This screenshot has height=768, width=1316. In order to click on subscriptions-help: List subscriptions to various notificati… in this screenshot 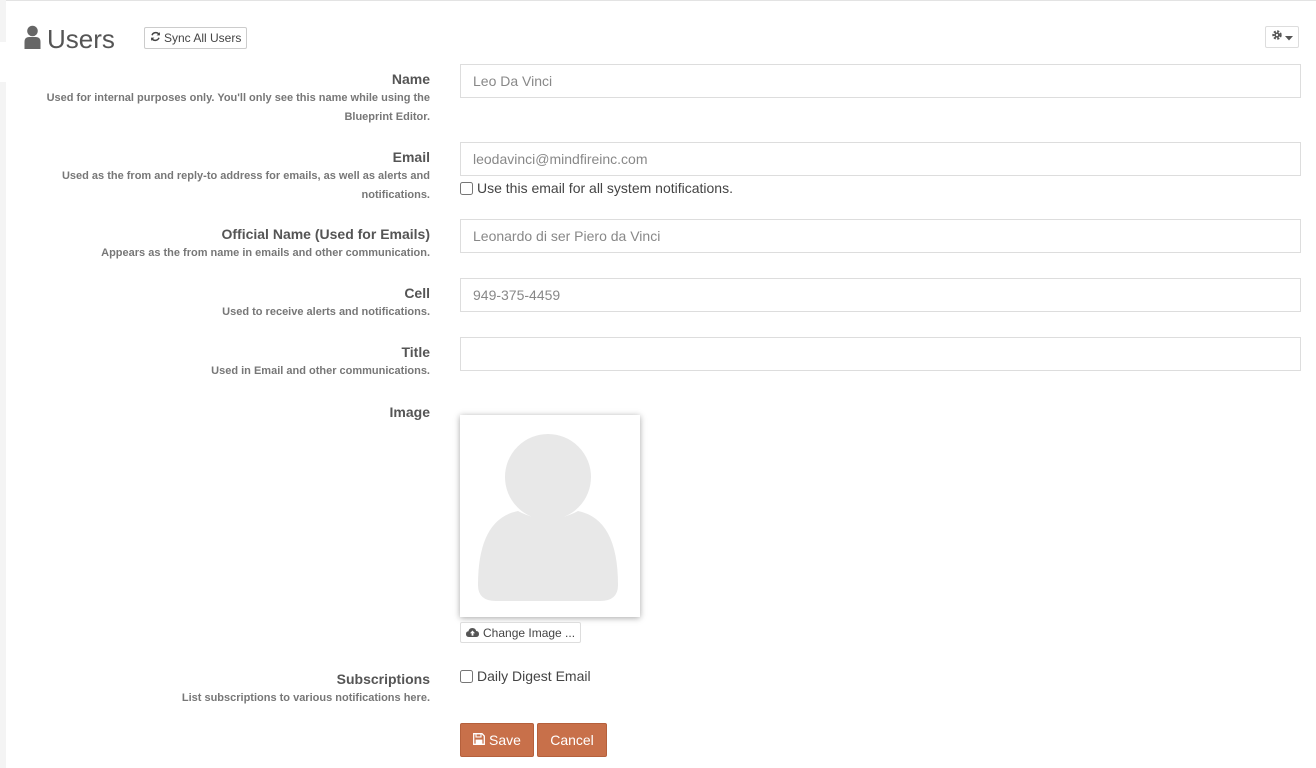, I will do `click(305, 698)`.